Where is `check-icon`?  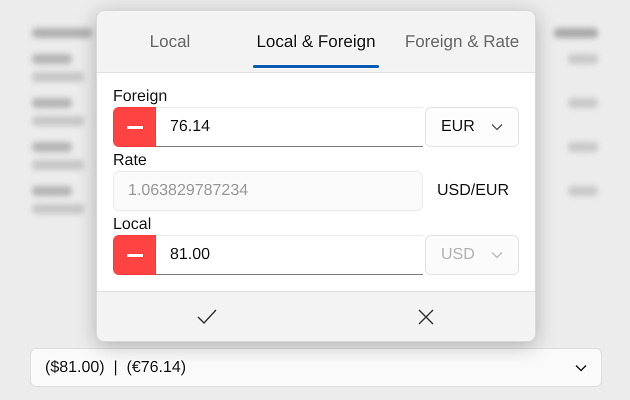 check-icon is located at coordinates (206, 316).